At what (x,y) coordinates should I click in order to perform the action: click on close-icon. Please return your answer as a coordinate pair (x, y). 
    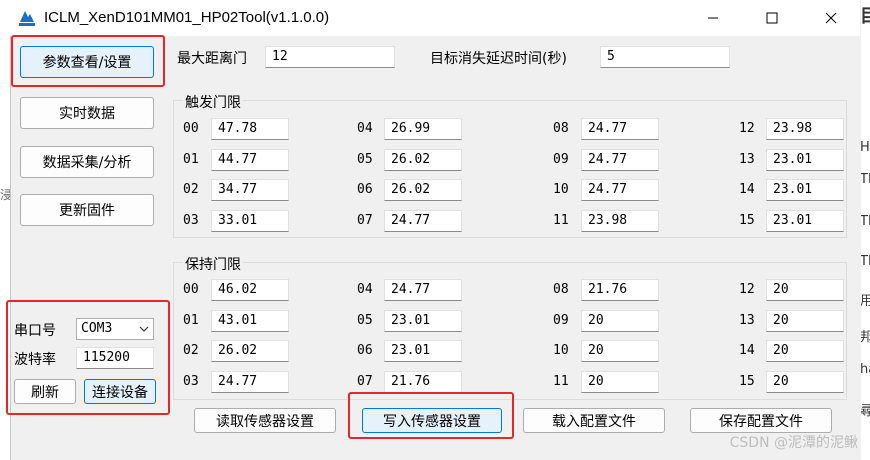
    Looking at the image, I should click on (831, 18).